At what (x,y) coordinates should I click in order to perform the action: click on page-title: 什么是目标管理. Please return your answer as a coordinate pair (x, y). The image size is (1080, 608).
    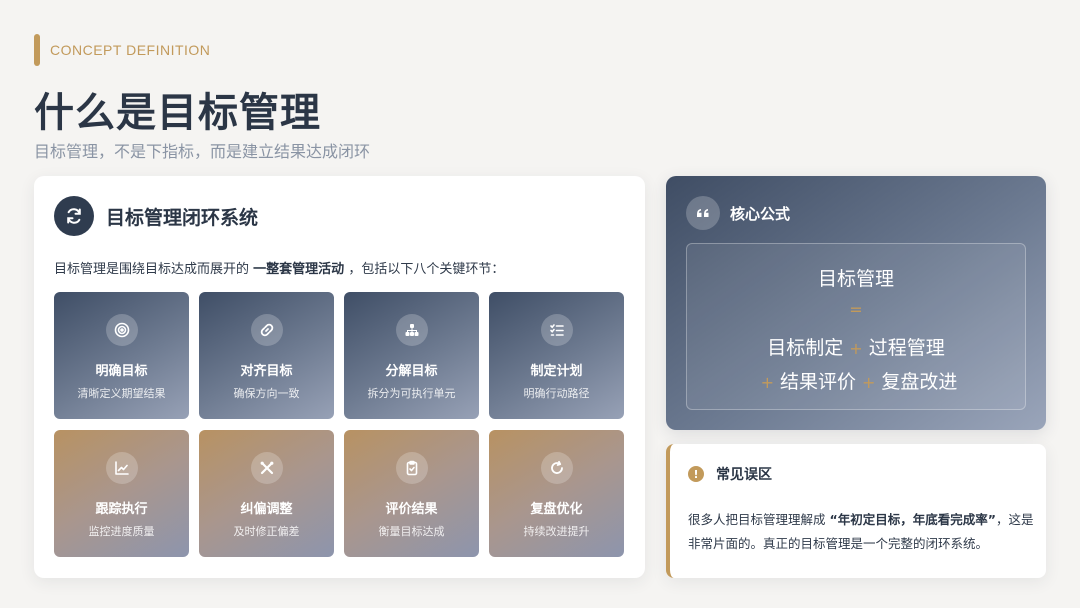
    Looking at the image, I should click on (177, 113).